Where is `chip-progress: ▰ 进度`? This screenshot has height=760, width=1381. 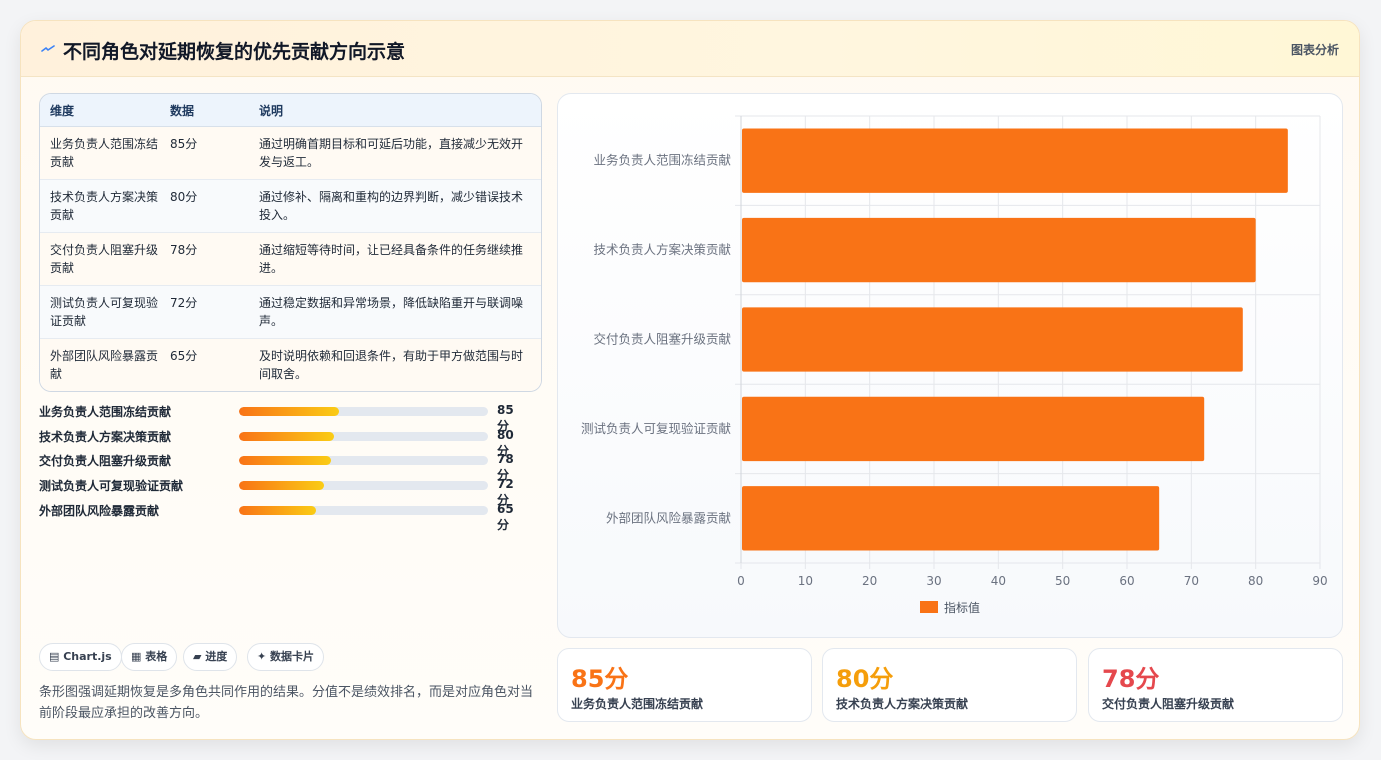 chip-progress: ▰ 进度 is located at coordinates (210, 657).